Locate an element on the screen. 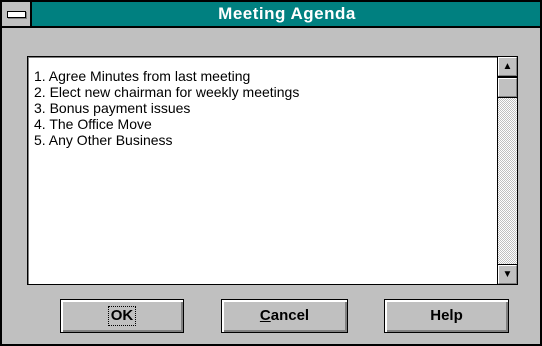 This screenshot has width=542, height=346. up-arrow-icon: ▲ is located at coordinates (507, 66).